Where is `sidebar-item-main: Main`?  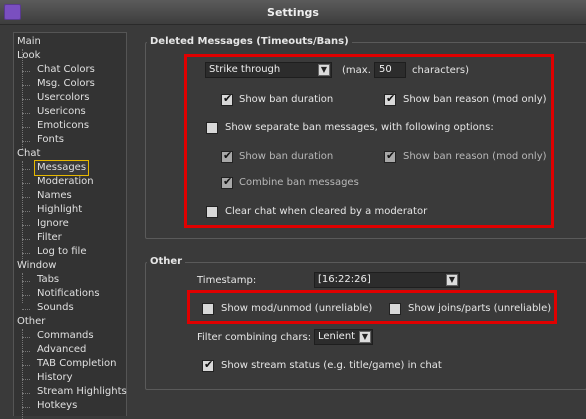
sidebar-item-main: Main is located at coordinates (29, 42).